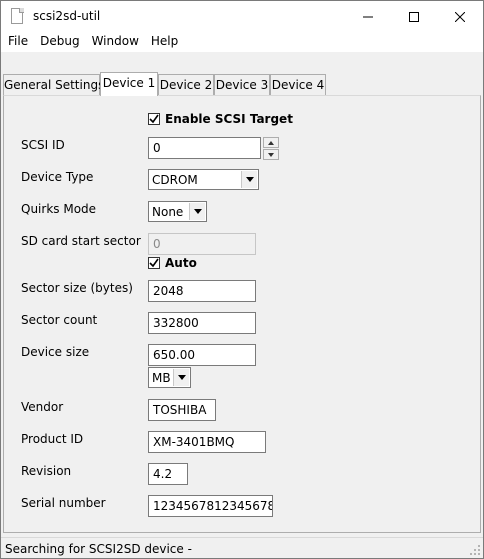 The width and height of the screenshot is (484, 559). I want to click on device-size-label: Device size, so click(55, 352).